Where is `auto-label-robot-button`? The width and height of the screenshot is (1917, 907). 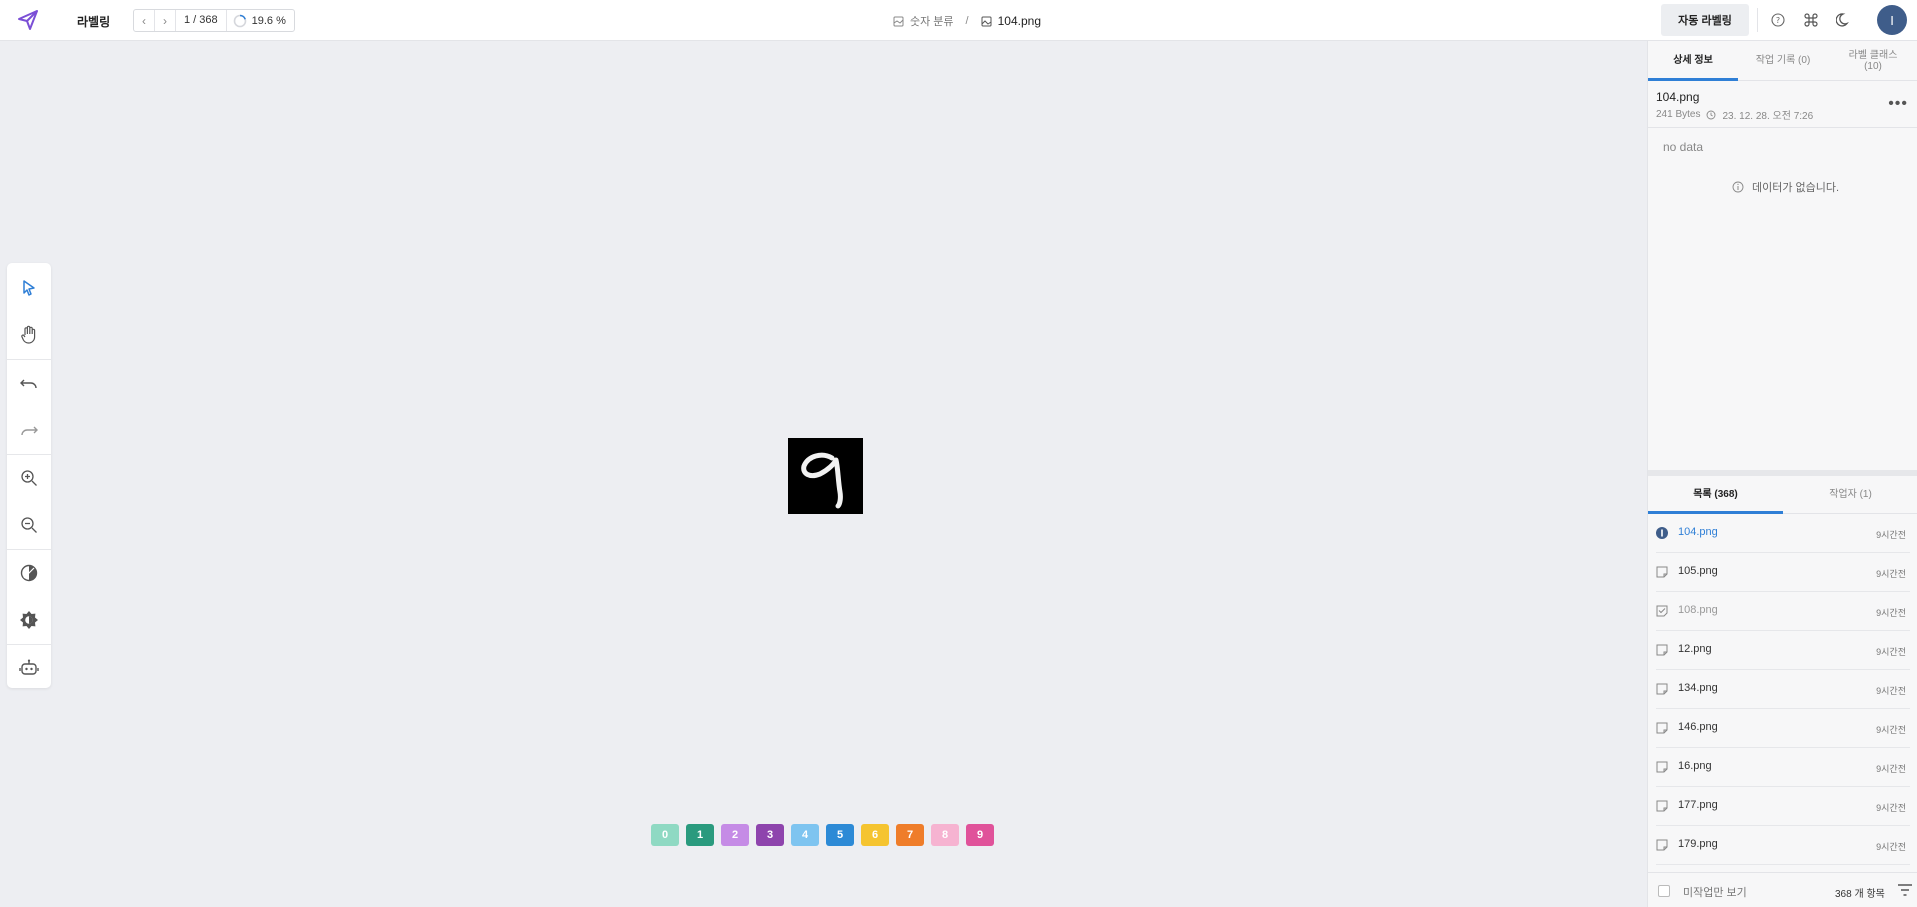
auto-label-robot-button is located at coordinates (29, 668).